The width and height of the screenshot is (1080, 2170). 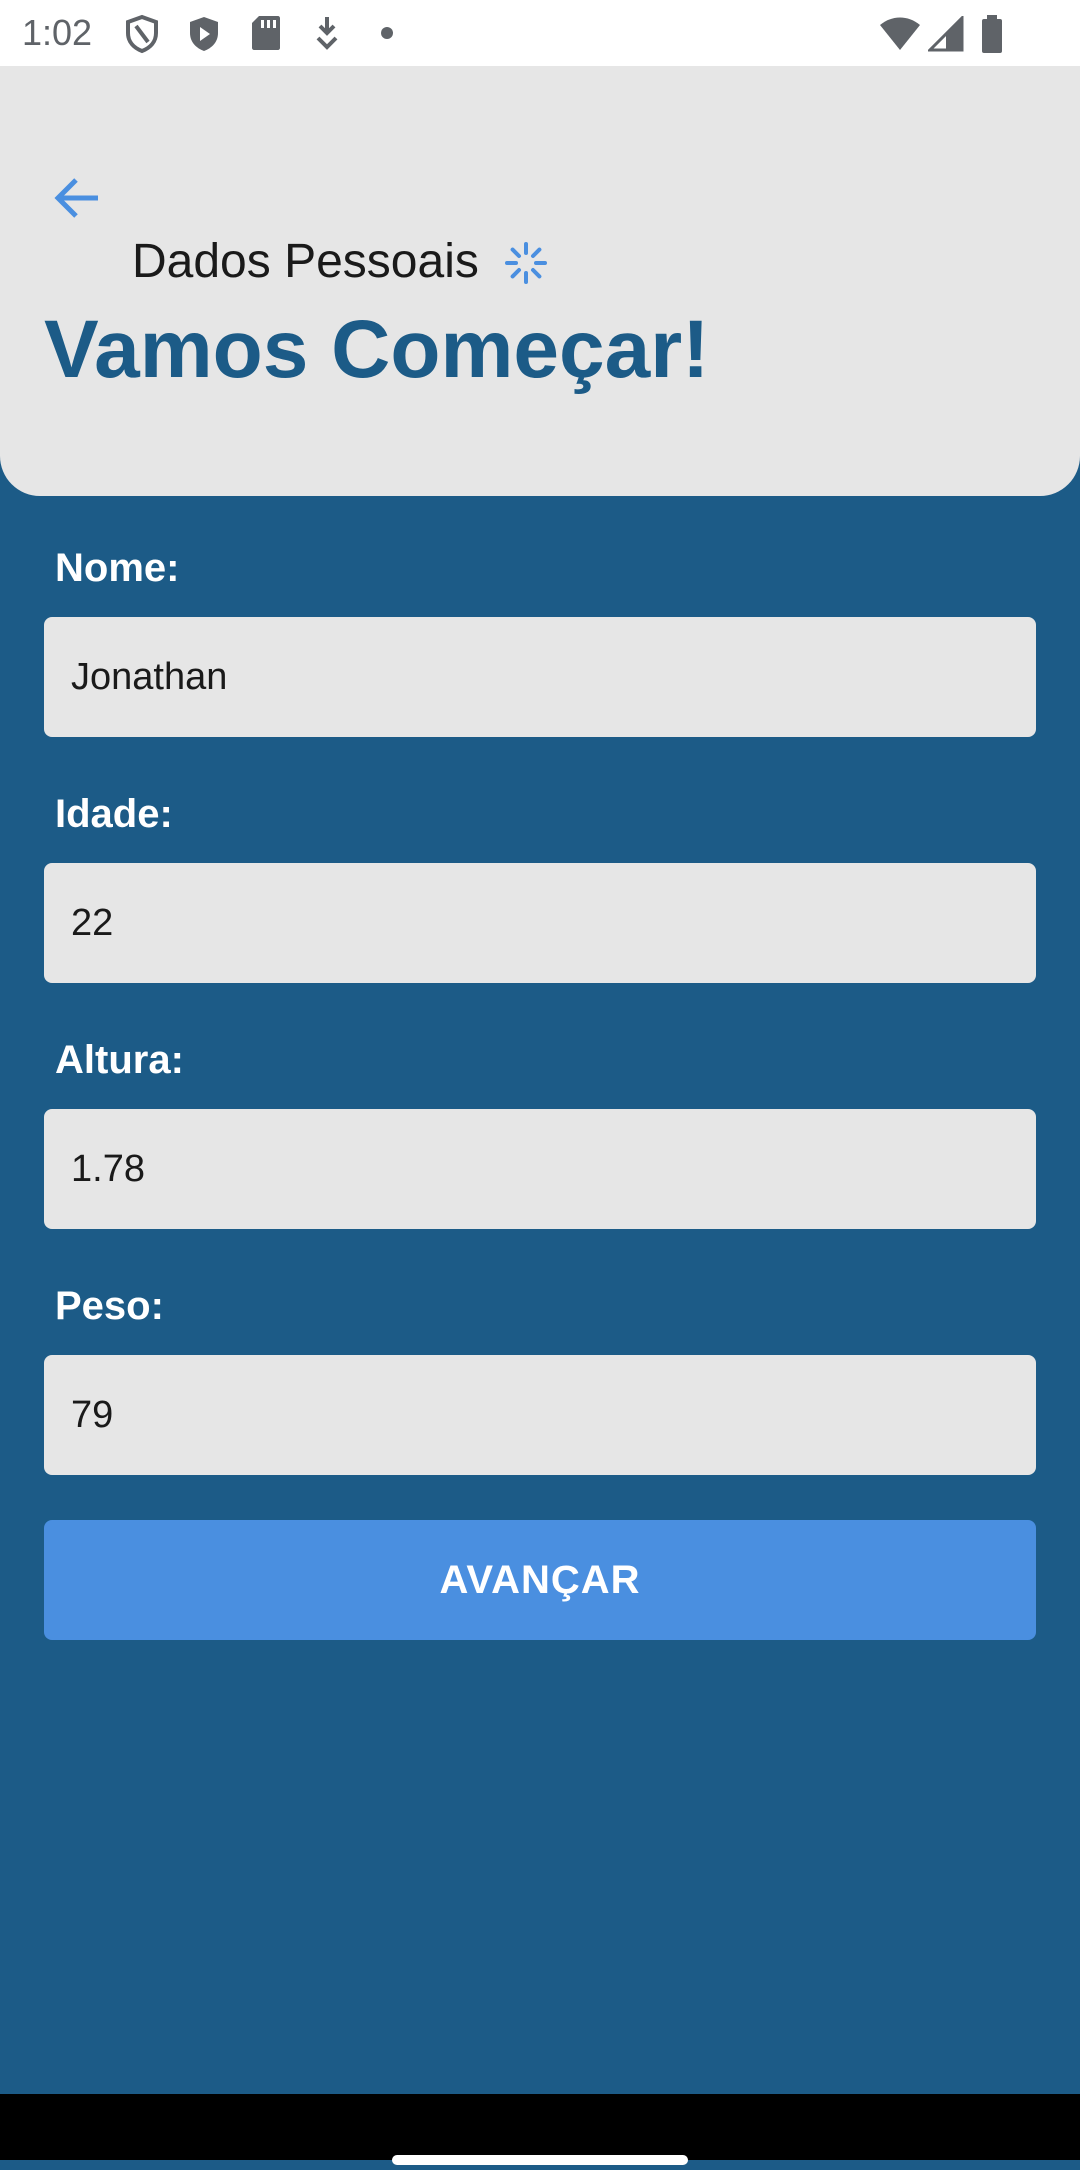 I want to click on sd-card-icon, so click(x=266, y=35).